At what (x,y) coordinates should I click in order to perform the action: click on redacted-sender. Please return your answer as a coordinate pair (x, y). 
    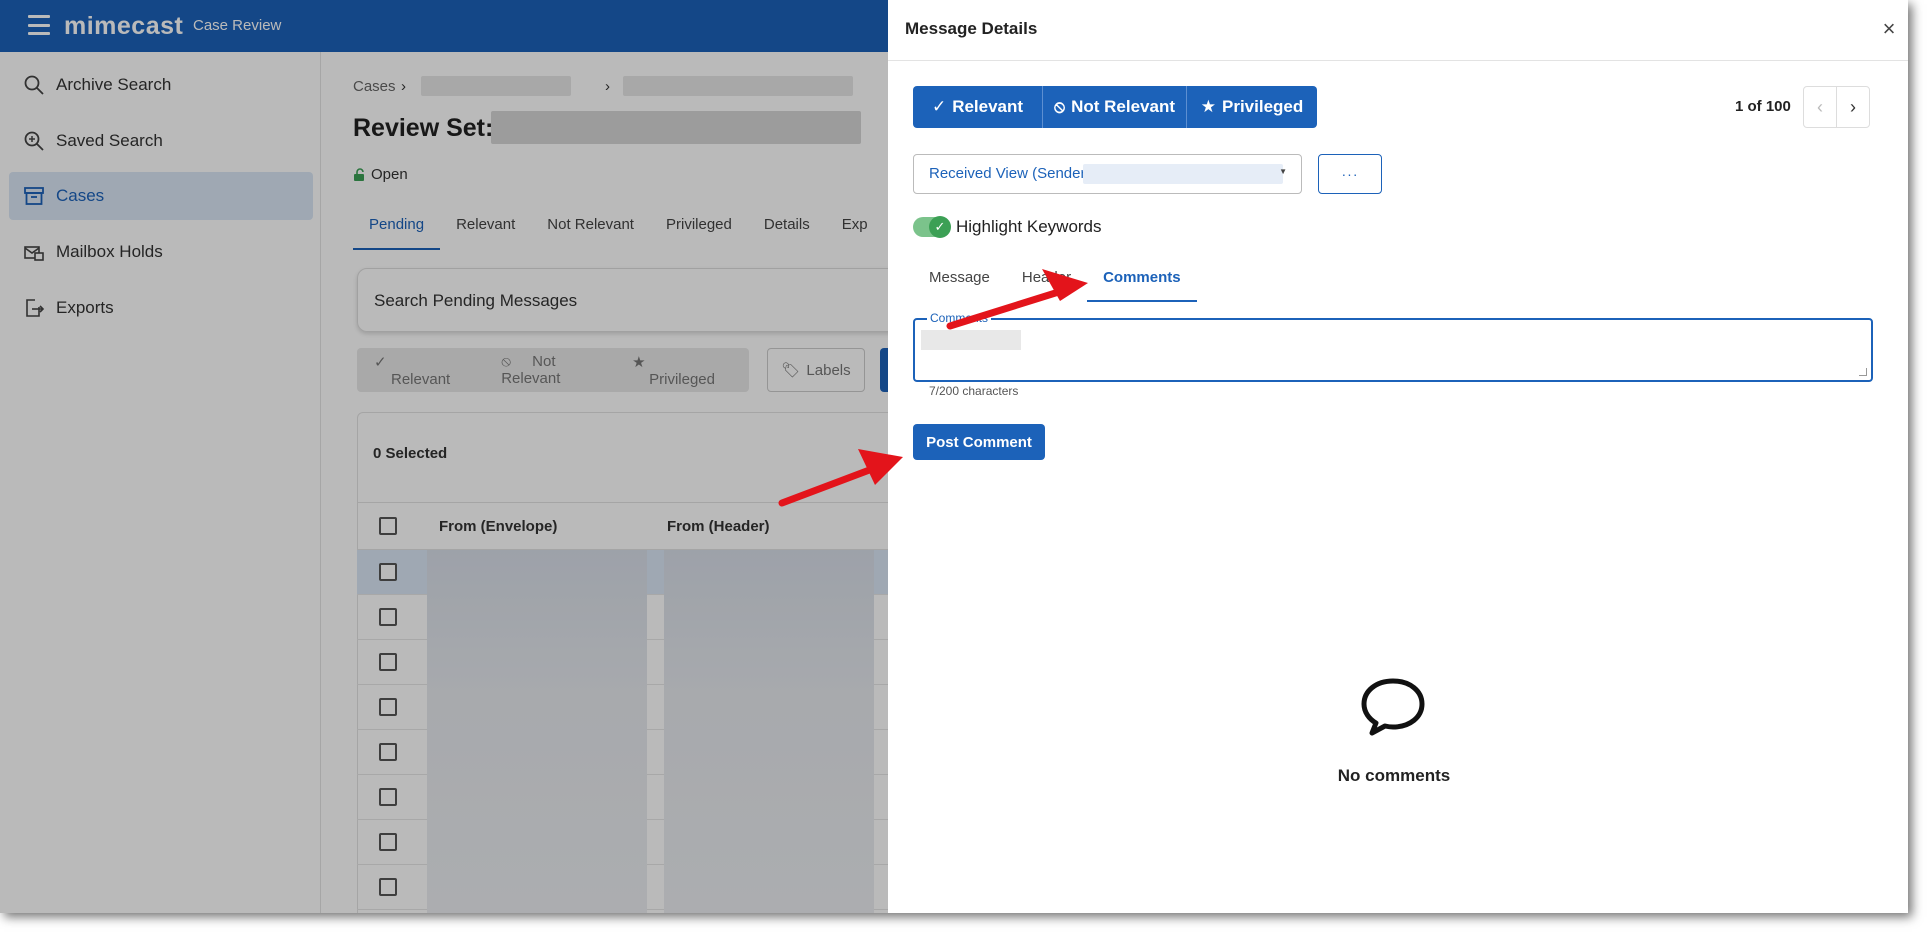
    Looking at the image, I should click on (1183, 174).